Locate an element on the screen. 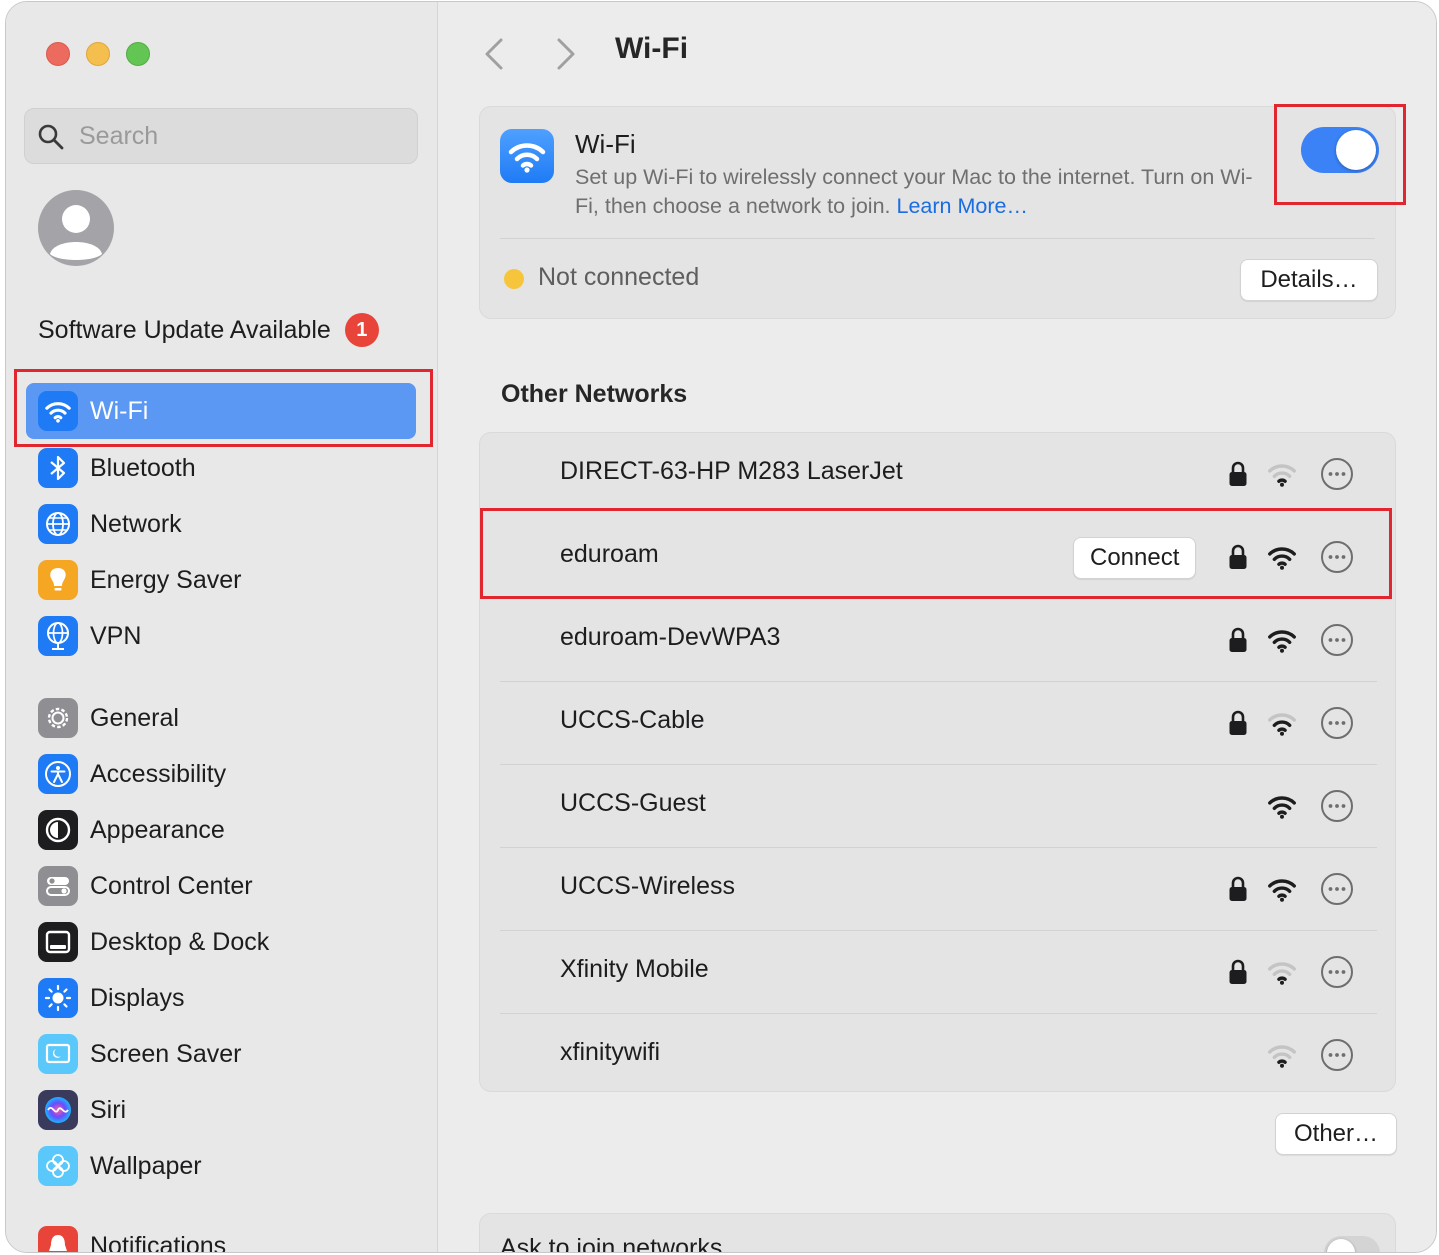 This screenshot has height=1255, width=1439. sidebar-item-notifications: Notifications is located at coordinates (221, 1235).